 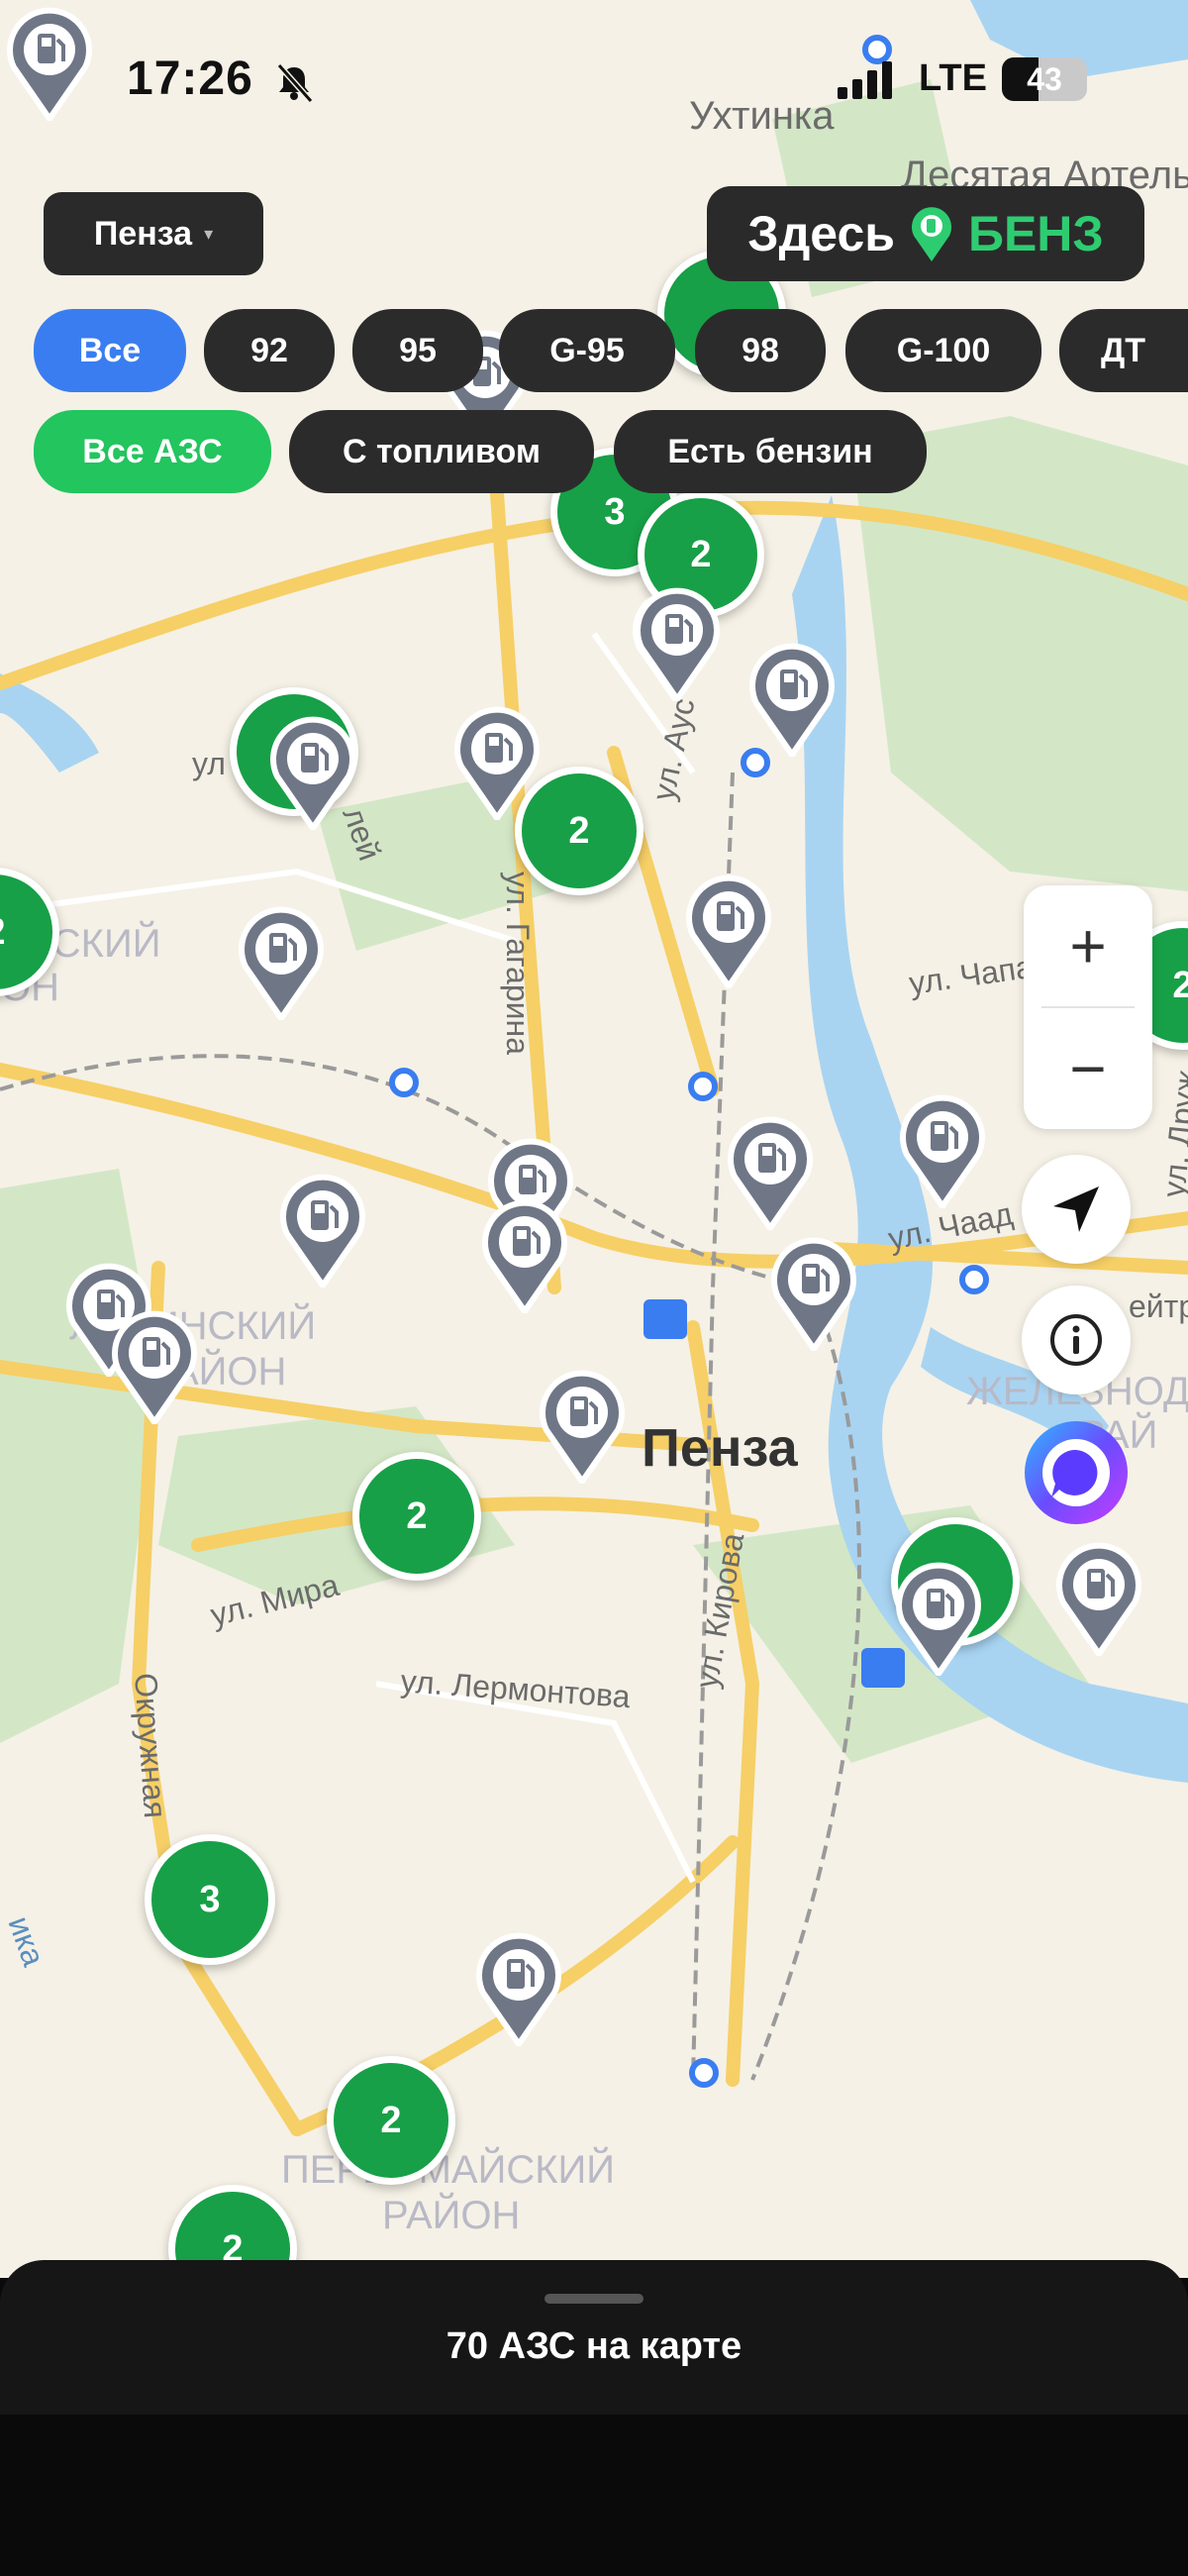 I want to click on navigation-arrow-icon, so click(x=1076, y=1209).